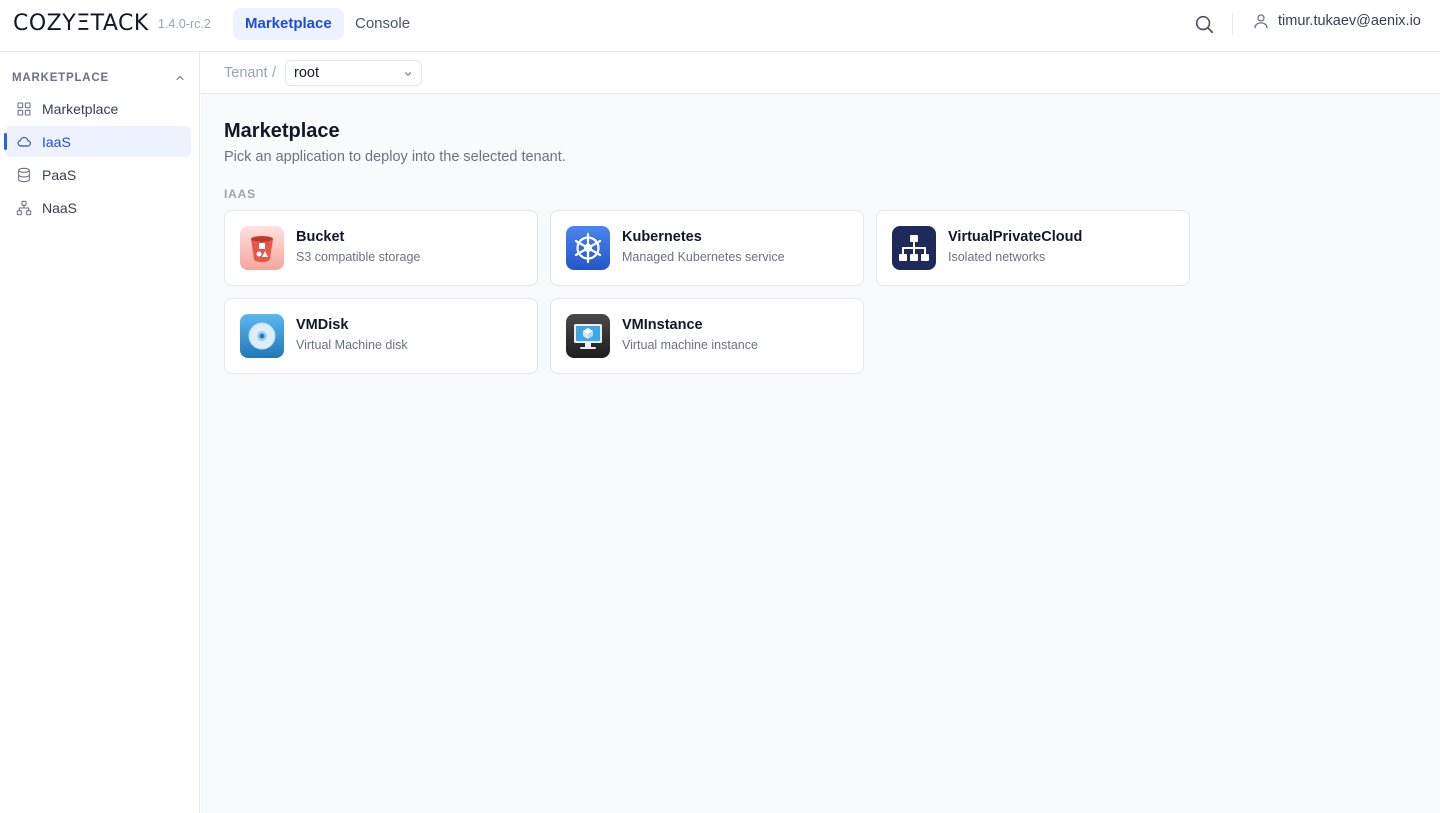  Describe the element at coordinates (24, 174) in the screenshot. I see `database-icon` at that location.